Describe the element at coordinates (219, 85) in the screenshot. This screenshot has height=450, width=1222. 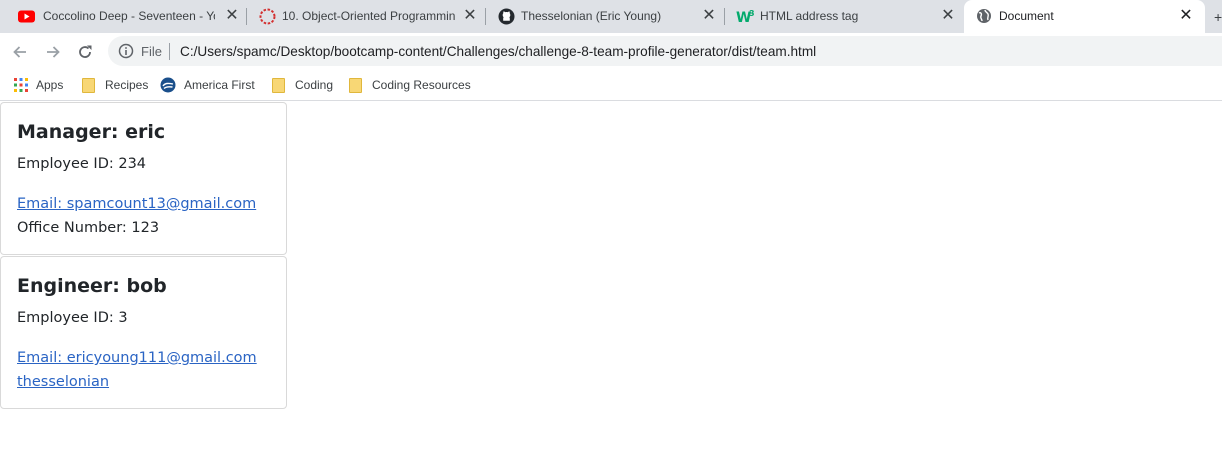
I see `bookmark-label: America First` at that location.